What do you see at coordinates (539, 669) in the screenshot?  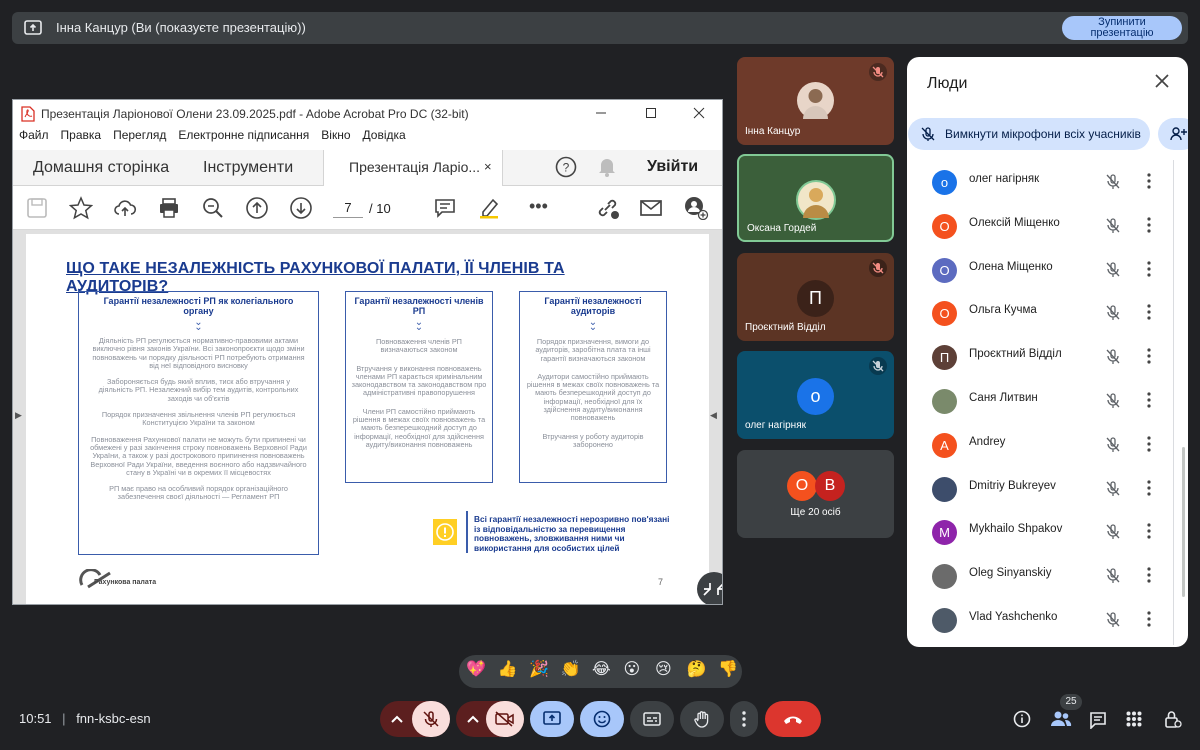 I see `reaction-emoji: 🎉` at bounding box center [539, 669].